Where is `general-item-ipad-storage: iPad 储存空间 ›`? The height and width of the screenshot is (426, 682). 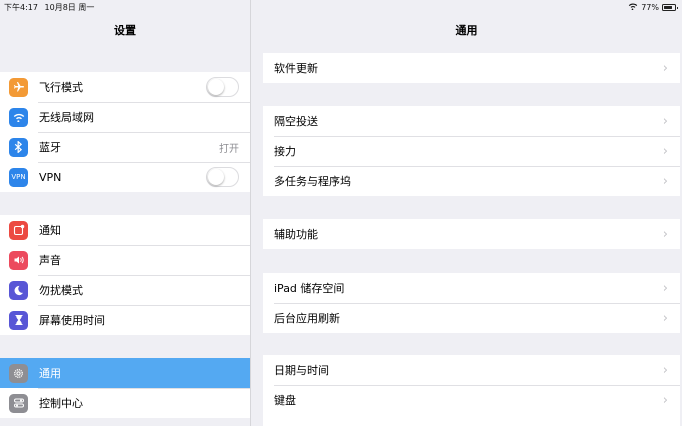
general-item-ipad-storage: iPad 储存空间 › is located at coordinates (471, 288).